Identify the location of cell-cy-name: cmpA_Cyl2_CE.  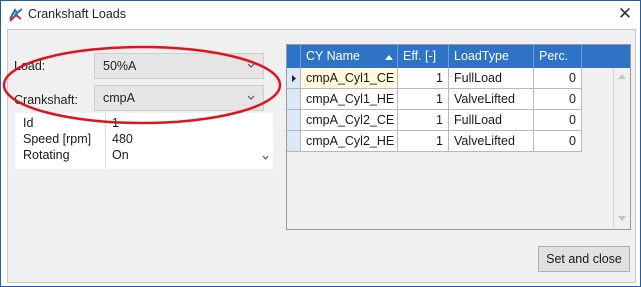
(349, 120).